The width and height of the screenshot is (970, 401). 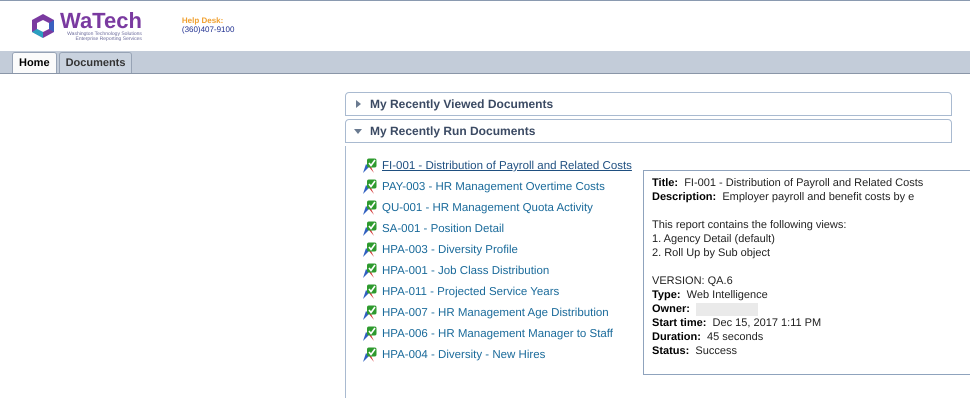 What do you see at coordinates (34, 62) in the screenshot?
I see `tab: Home` at bounding box center [34, 62].